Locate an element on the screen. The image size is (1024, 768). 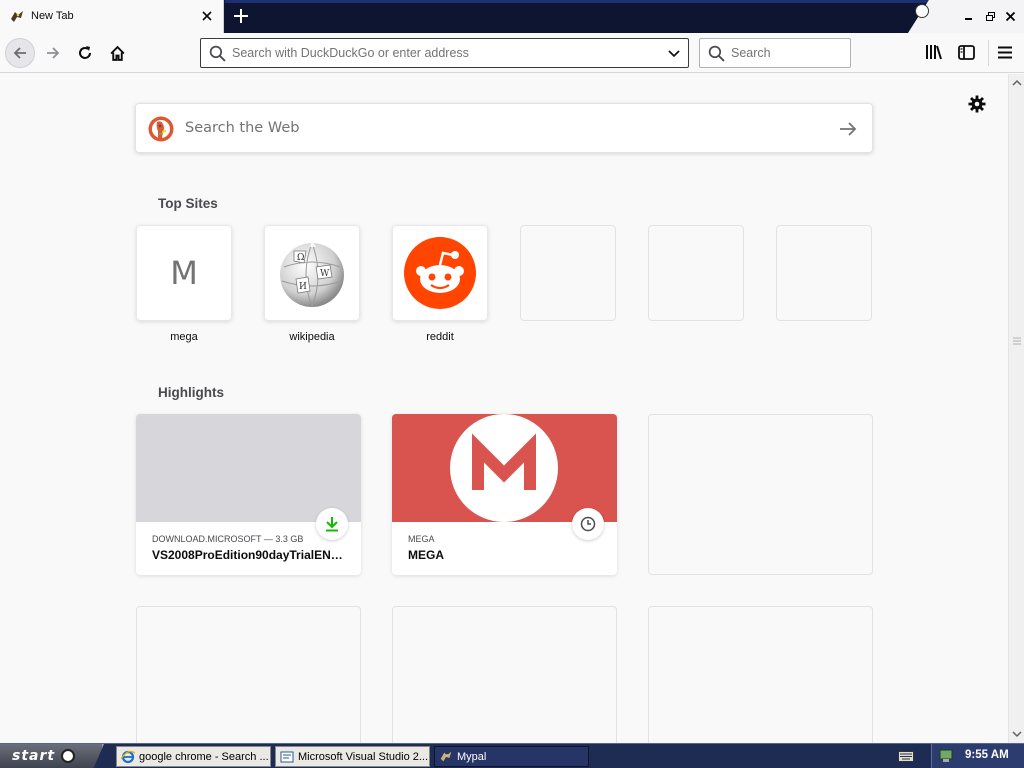
toolbar-separator is located at coordinates (988, 53).